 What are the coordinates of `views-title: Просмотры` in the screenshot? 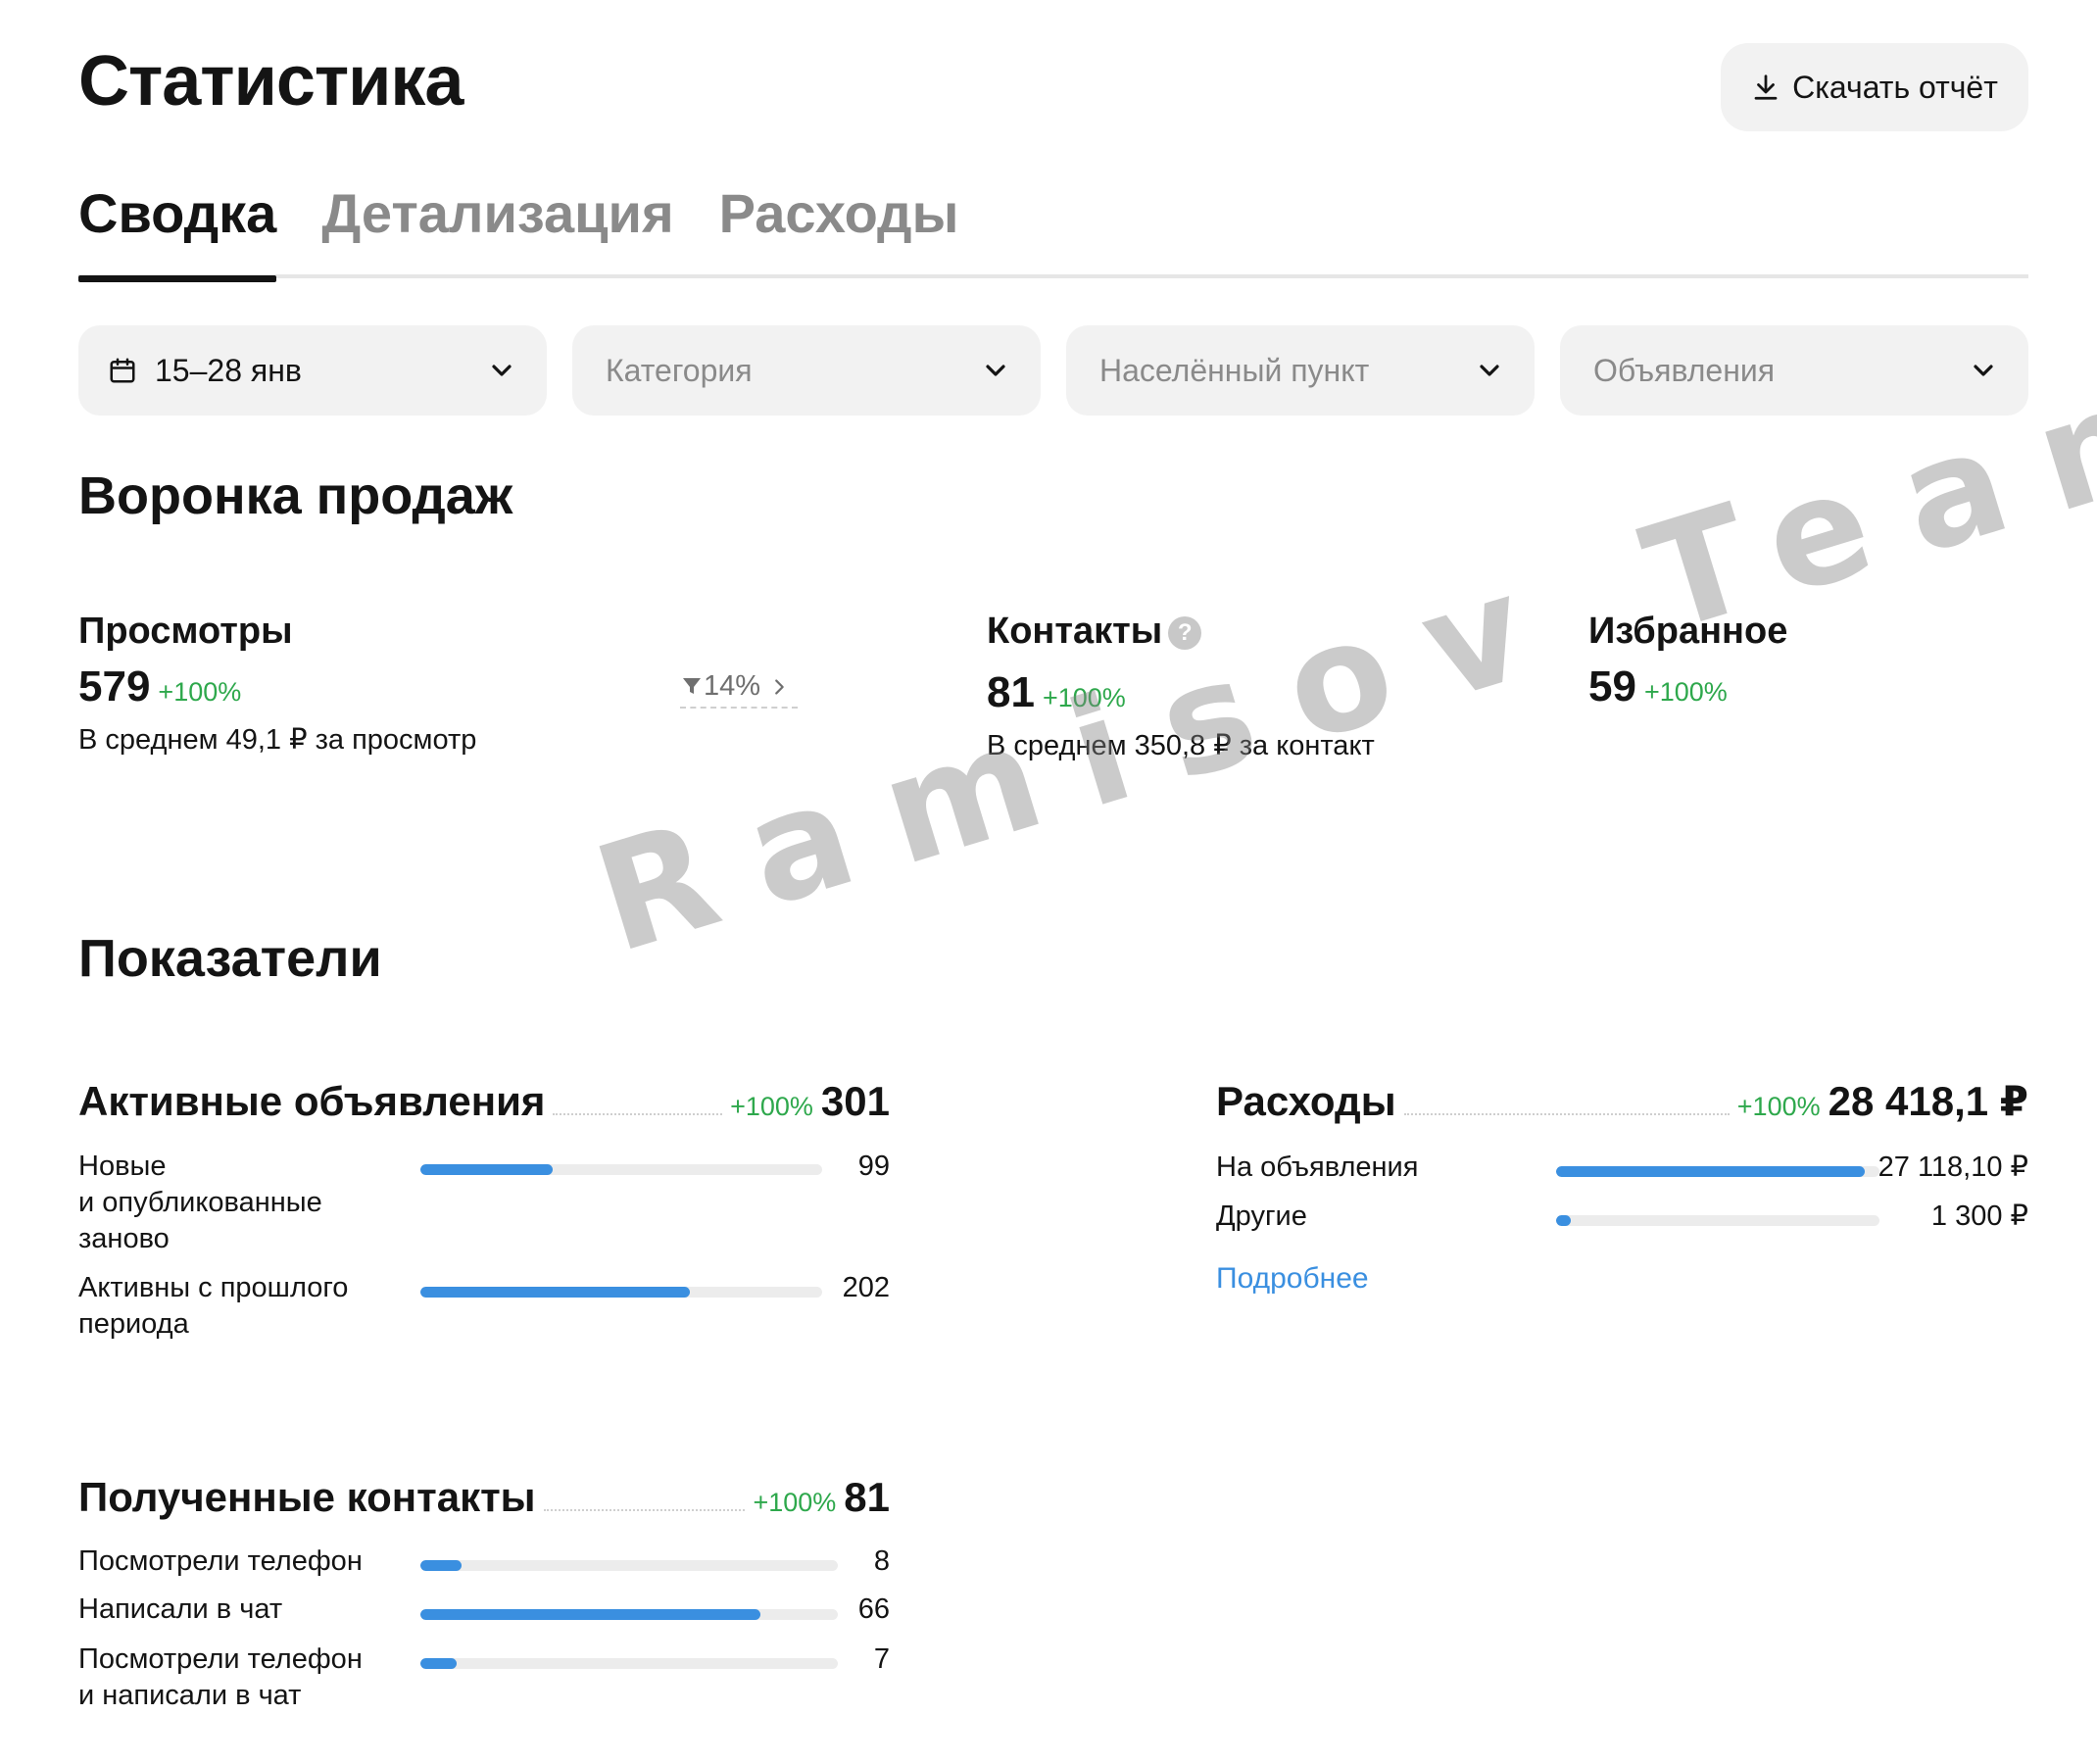 It's located at (185, 631).